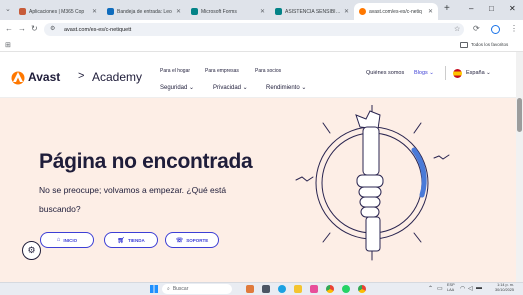 The image size is (523, 295). Describe the element at coordinates (471, 8) in the screenshot. I see `minimize-button: –` at that location.